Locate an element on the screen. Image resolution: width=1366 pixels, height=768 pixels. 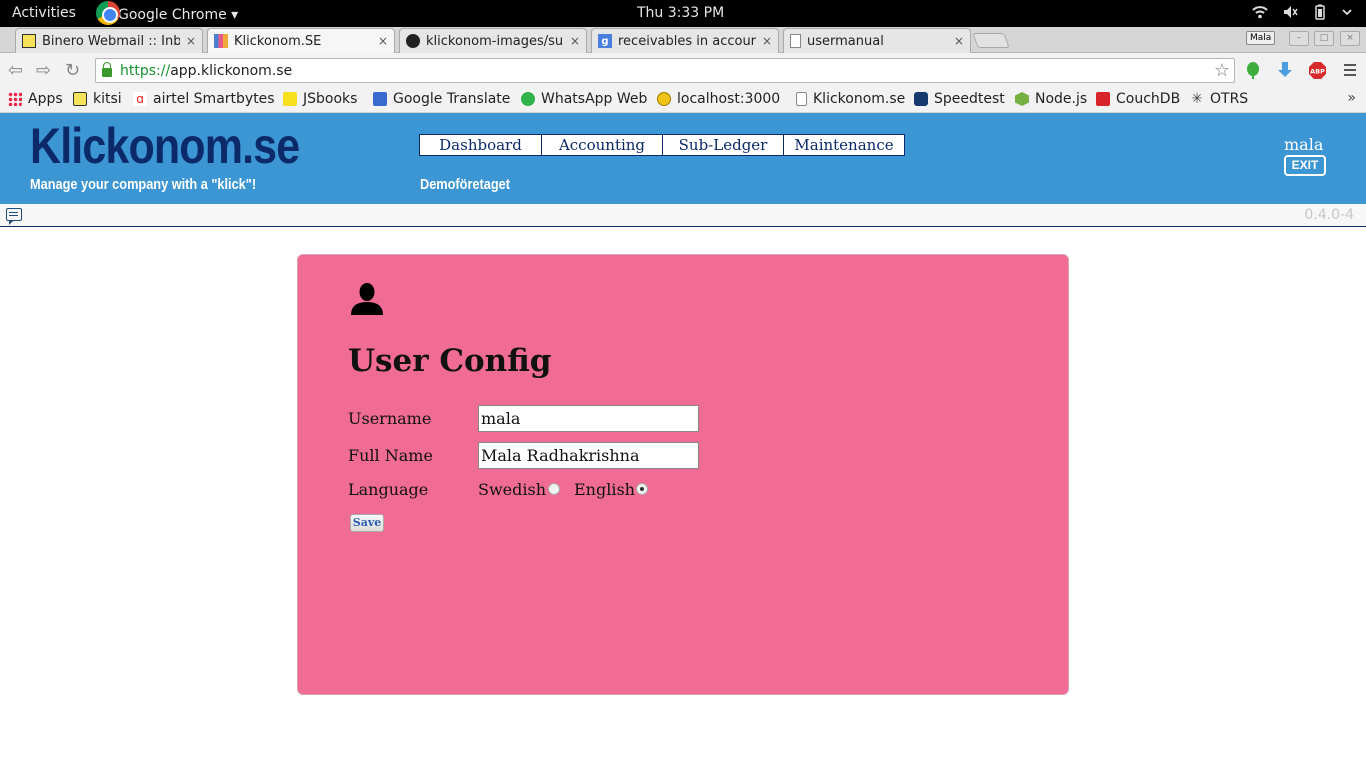
bookmark-nodejs: Node.js is located at coordinates (1051, 99).